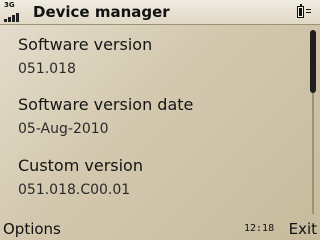 The width and height of the screenshot is (320, 240). What do you see at coordinates (85, 44) in the screenshot?
I see `item-label: Software version` at bounding box center [85, 44].